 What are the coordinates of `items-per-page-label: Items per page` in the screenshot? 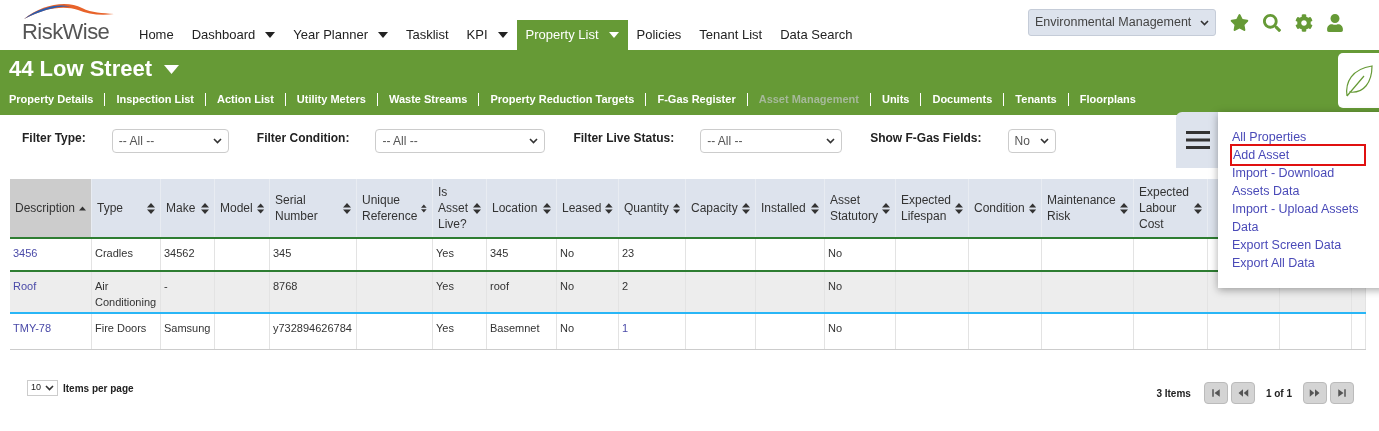 It's located at (98, 388).